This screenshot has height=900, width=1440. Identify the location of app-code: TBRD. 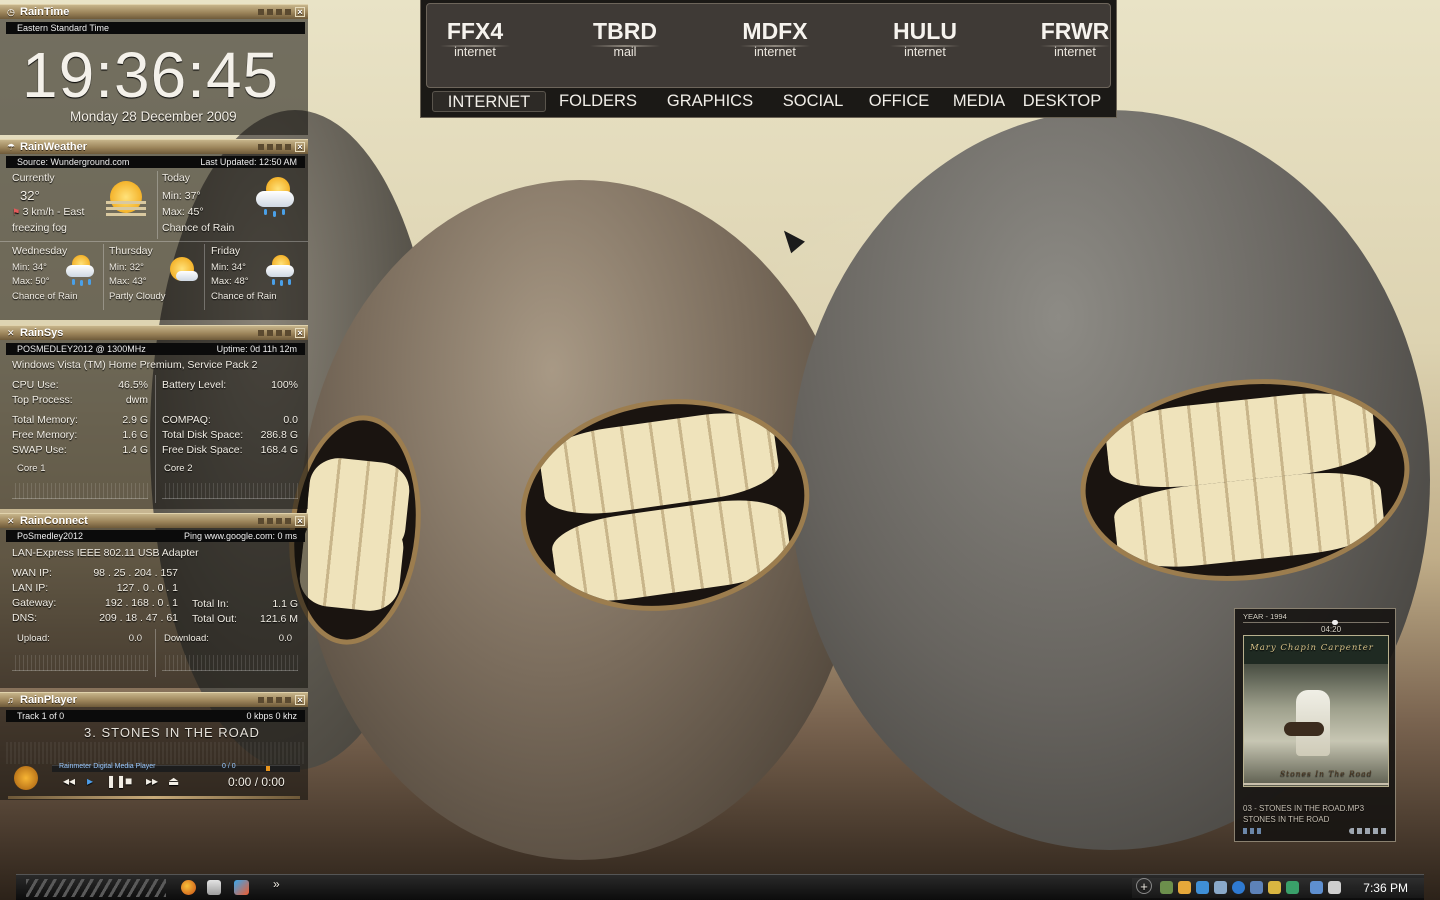
(625, 31).